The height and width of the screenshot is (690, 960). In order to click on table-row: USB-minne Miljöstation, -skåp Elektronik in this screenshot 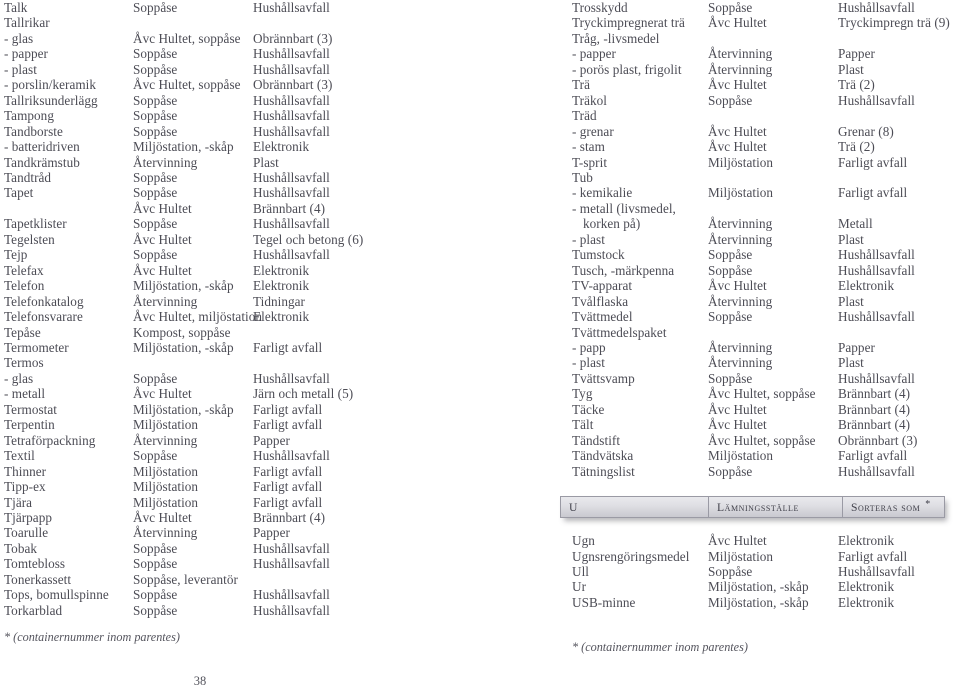, I will do `click(765, 602)`.